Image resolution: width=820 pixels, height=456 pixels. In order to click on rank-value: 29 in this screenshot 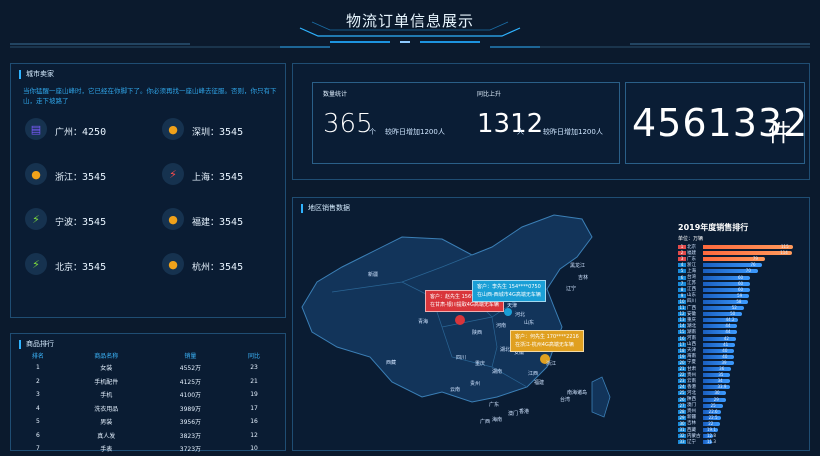, I will do `click(716, 399)`.